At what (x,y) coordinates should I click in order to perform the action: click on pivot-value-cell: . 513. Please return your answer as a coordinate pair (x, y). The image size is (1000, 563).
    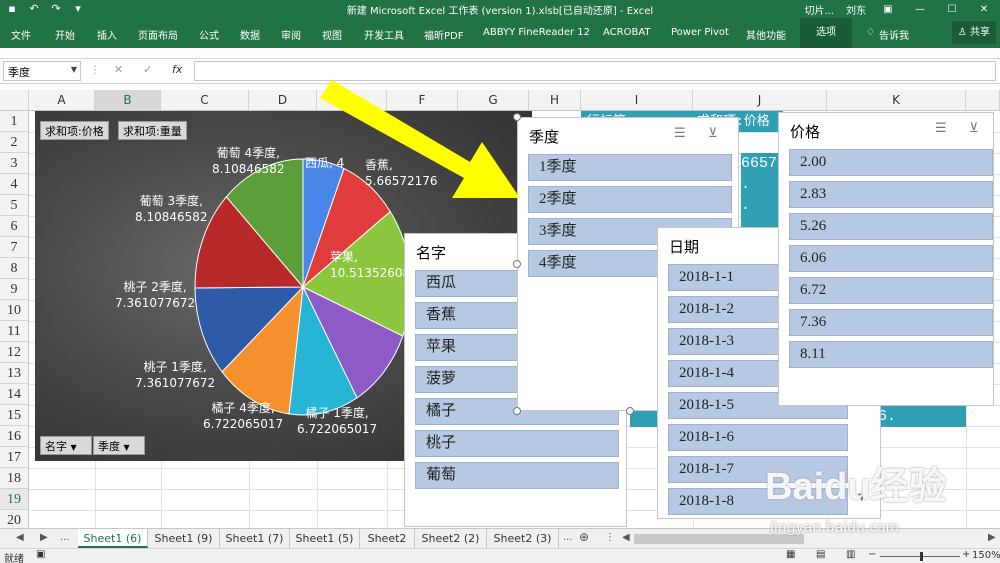
    Looking at the image, I should click on (761, 194).